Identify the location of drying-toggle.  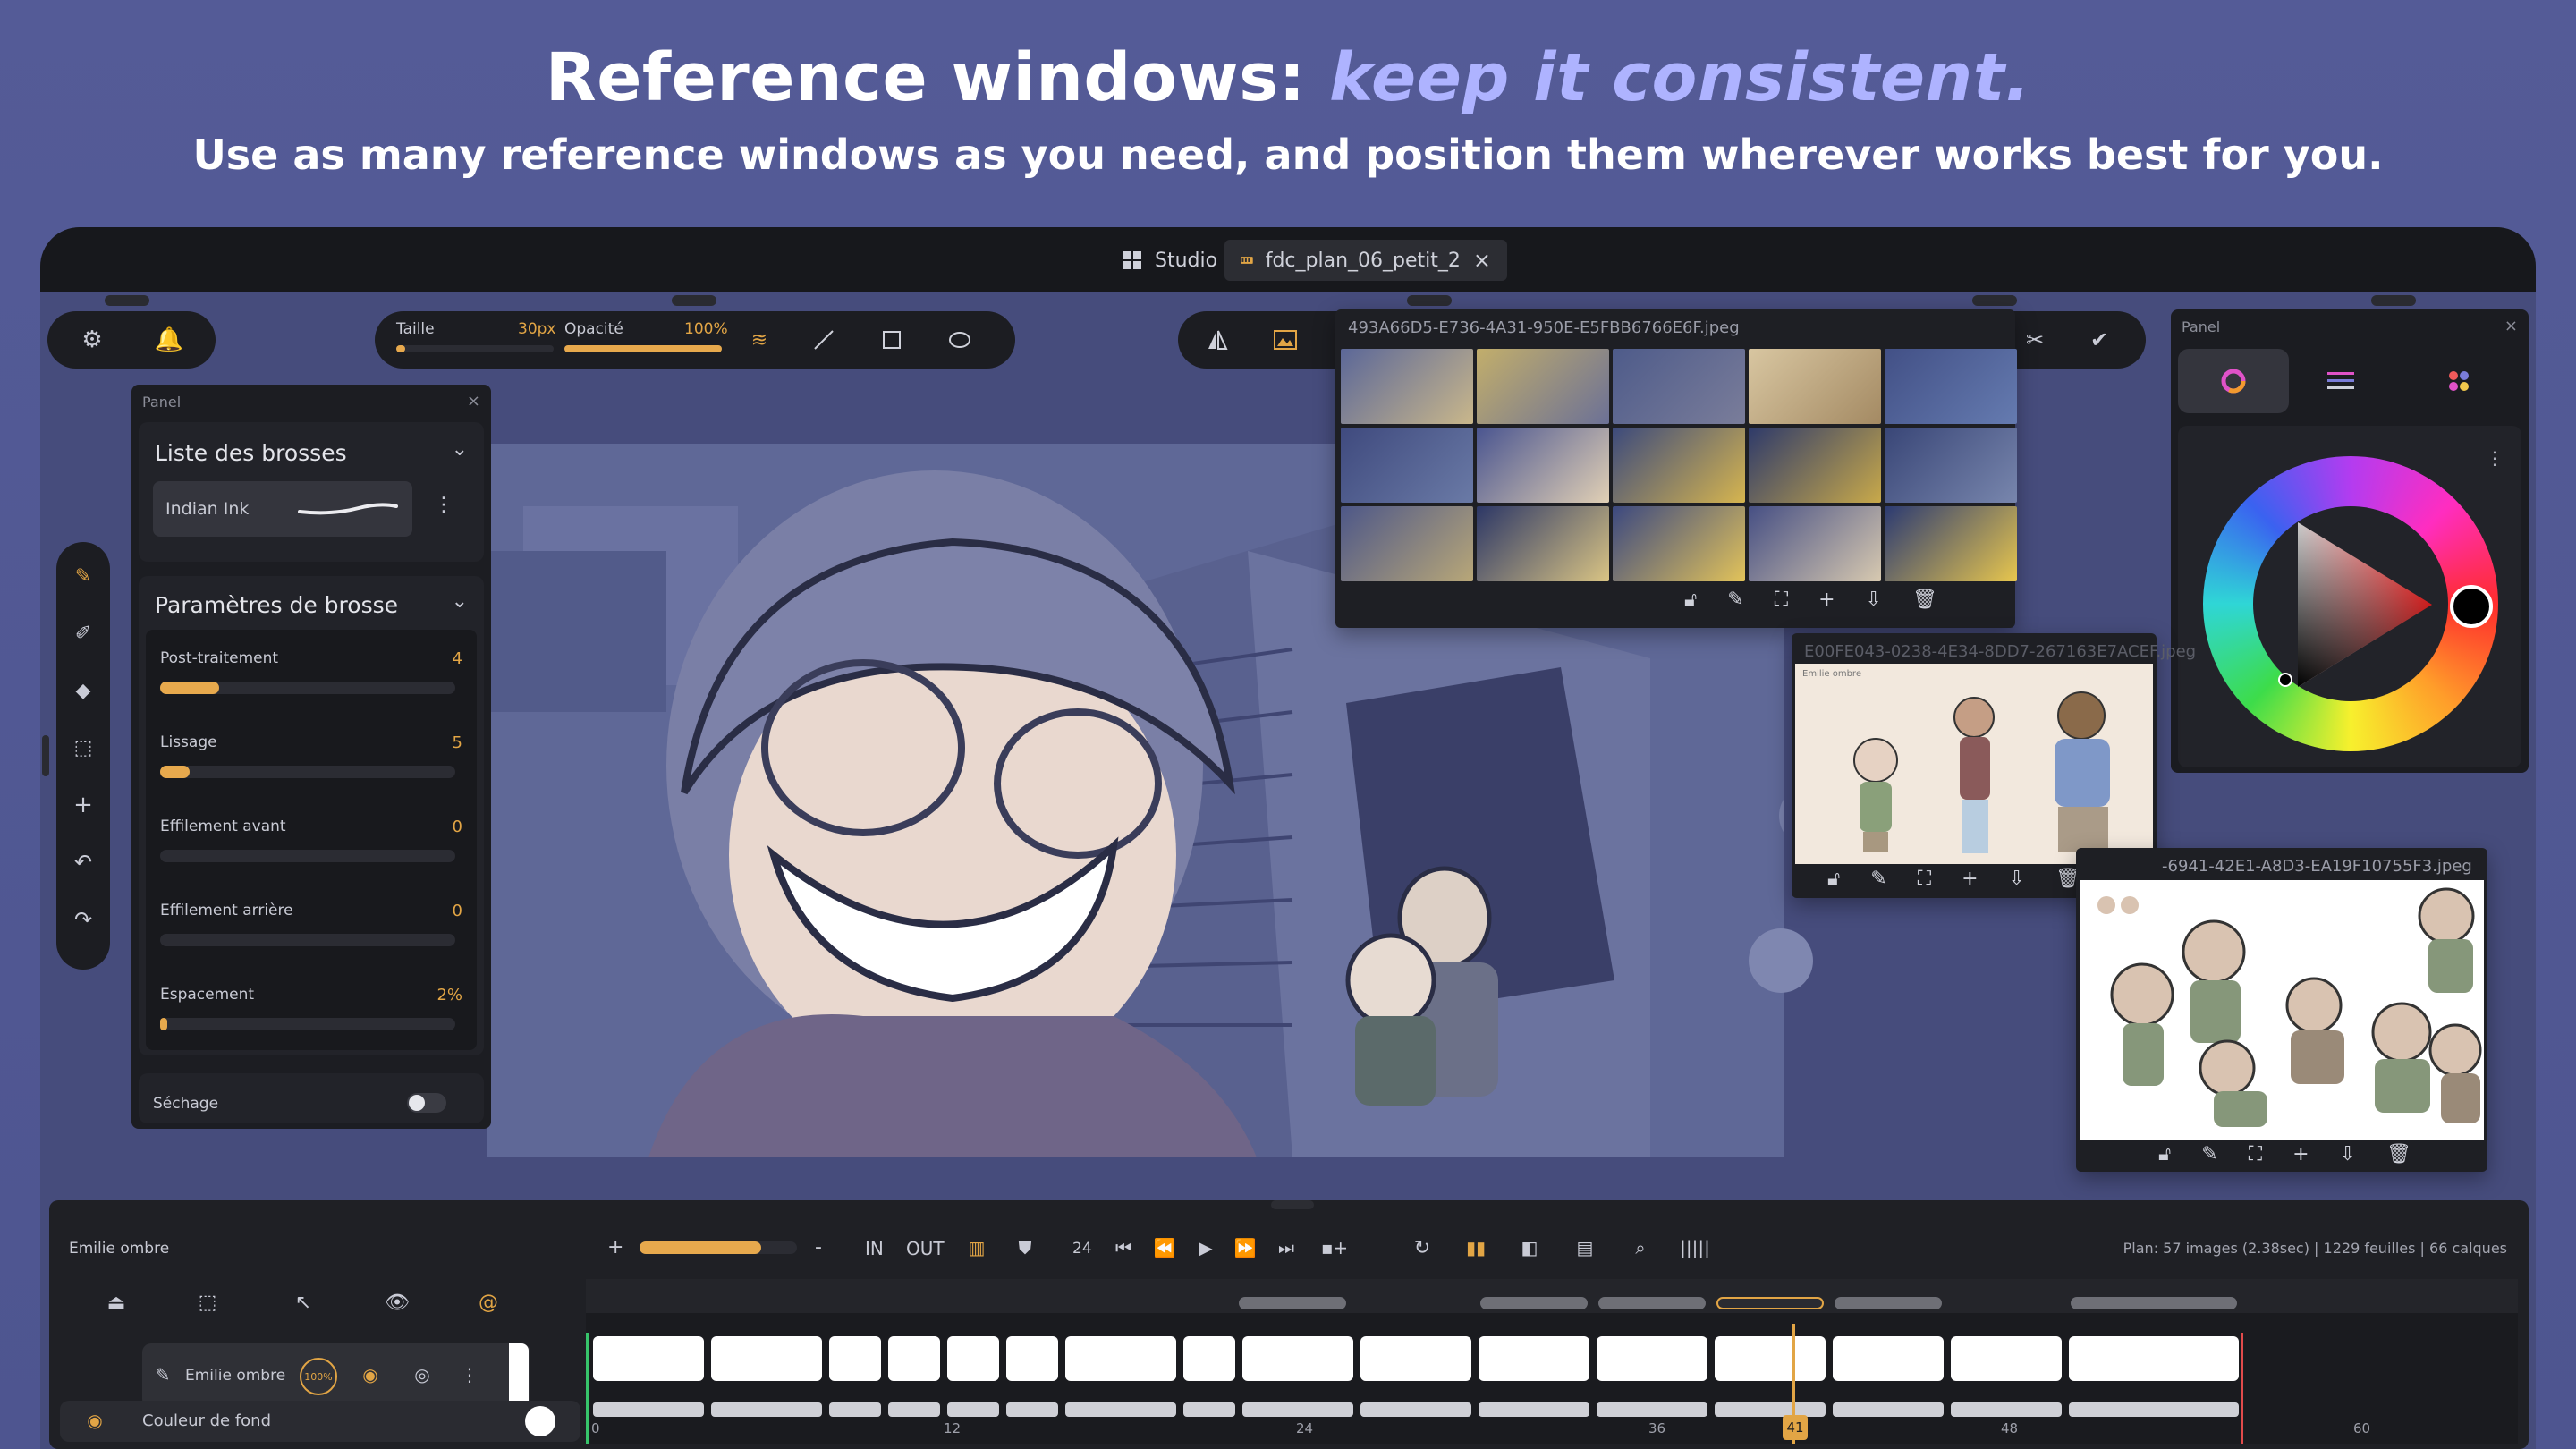
(426, 1103).